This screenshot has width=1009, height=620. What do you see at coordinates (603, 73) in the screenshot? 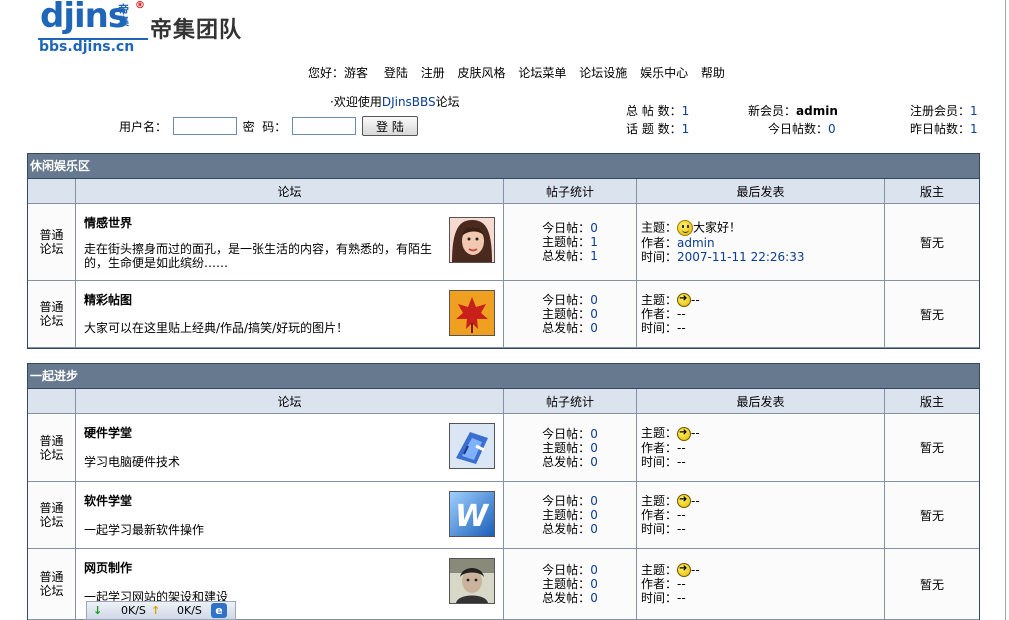
I see `nav-facilities: 论坛设施` at bounding box center [603, 73].